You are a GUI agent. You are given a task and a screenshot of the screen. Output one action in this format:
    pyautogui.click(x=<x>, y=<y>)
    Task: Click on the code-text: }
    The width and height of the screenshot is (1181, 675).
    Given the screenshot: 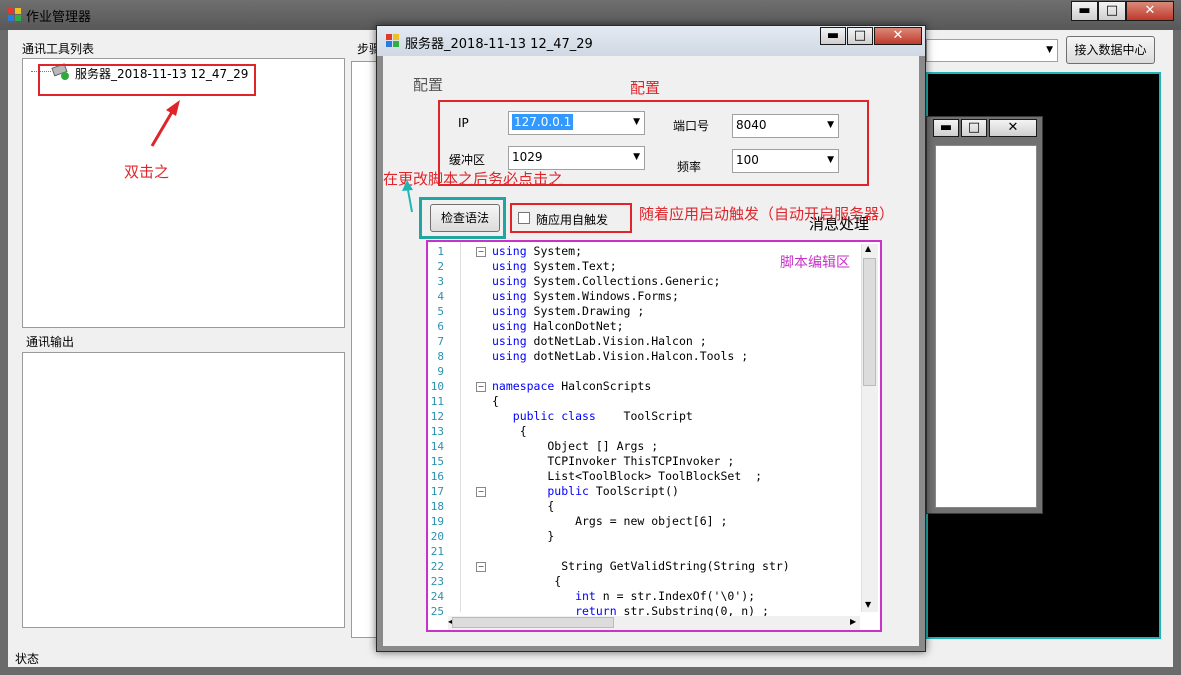 What is the action you would take?
    pyautogui.click(x=523, y=536)
    